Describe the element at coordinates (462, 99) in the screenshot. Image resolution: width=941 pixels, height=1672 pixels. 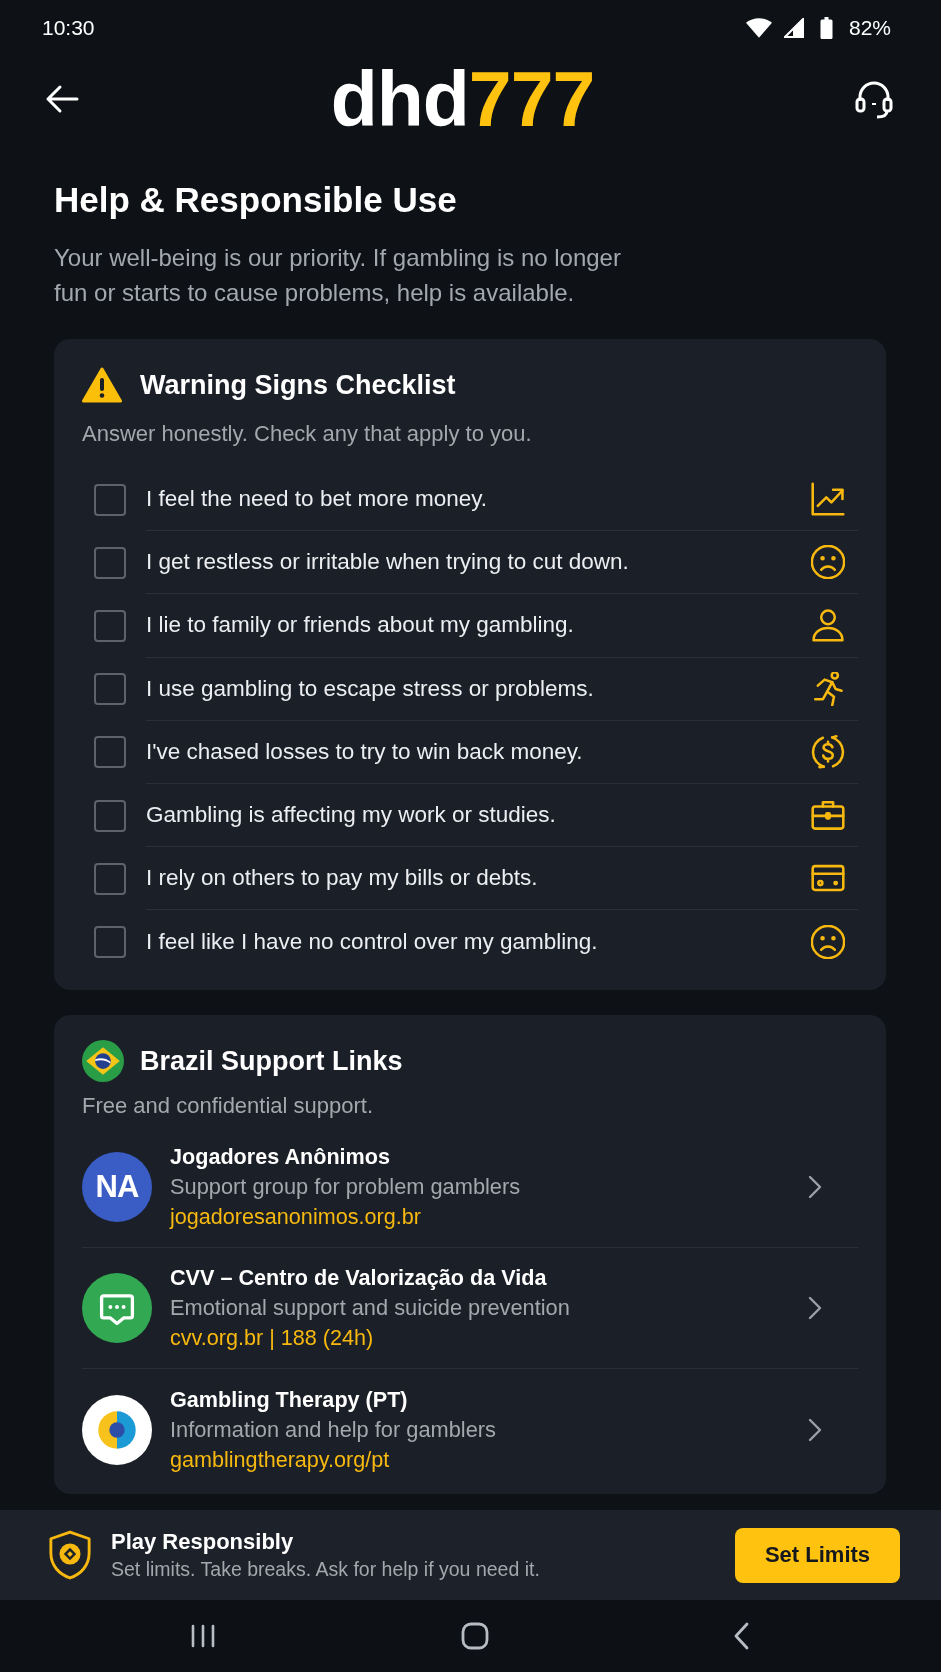
I see `brand-logo: dhd777` at that location.